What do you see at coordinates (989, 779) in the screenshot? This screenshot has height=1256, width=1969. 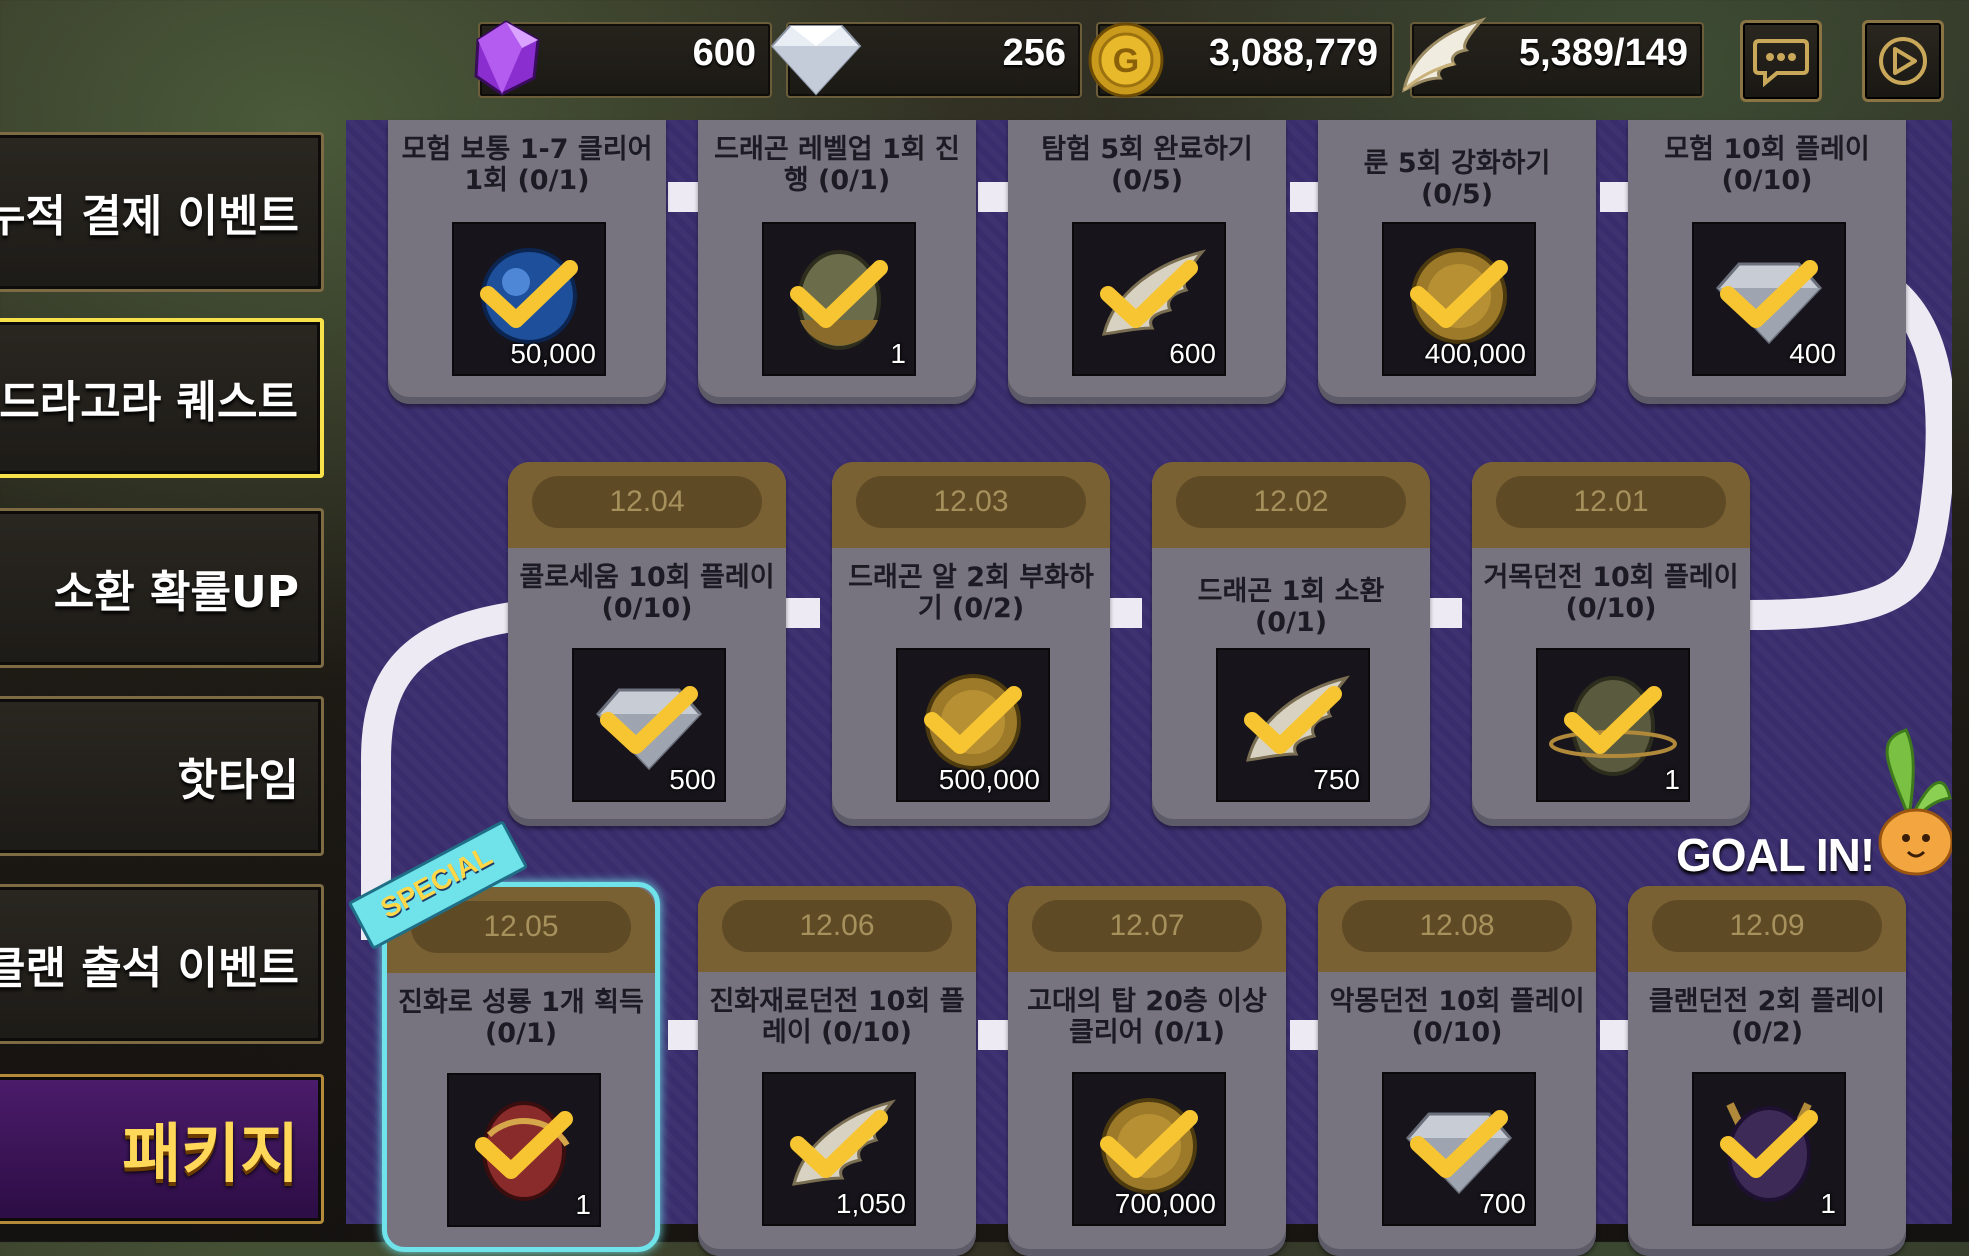 I see `reward-amount: 500,000` at bounding box center [989, 779].